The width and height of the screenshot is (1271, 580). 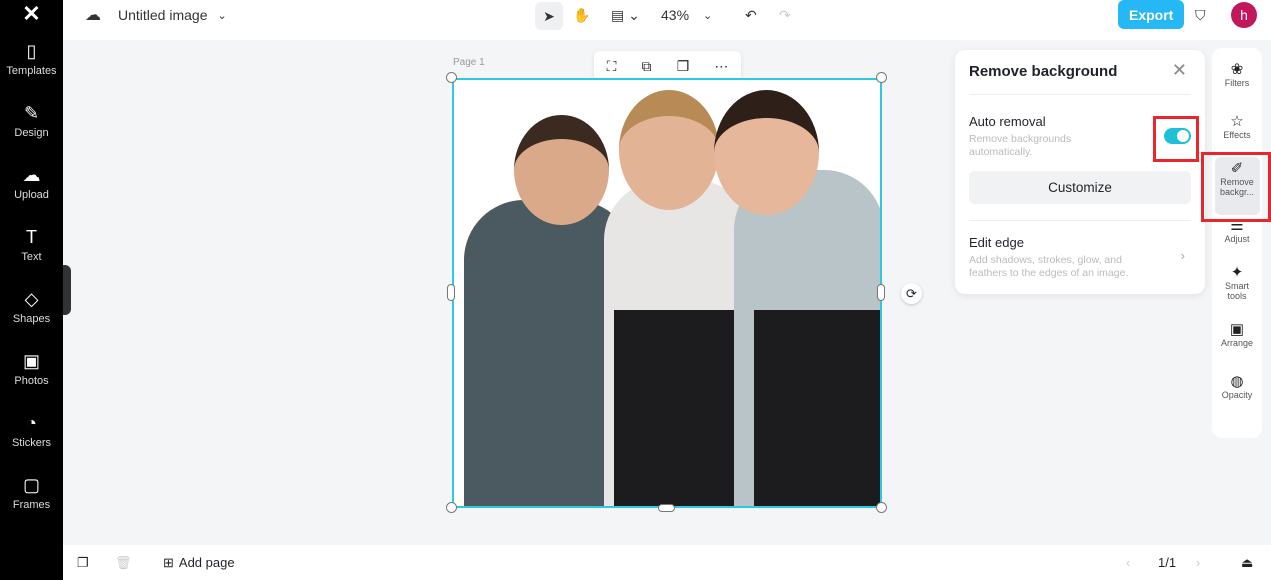 What do you see at coordinates (675, 15) in the screenshot?
I see `zoom-level: 43%` at bounding box center [675, 15].